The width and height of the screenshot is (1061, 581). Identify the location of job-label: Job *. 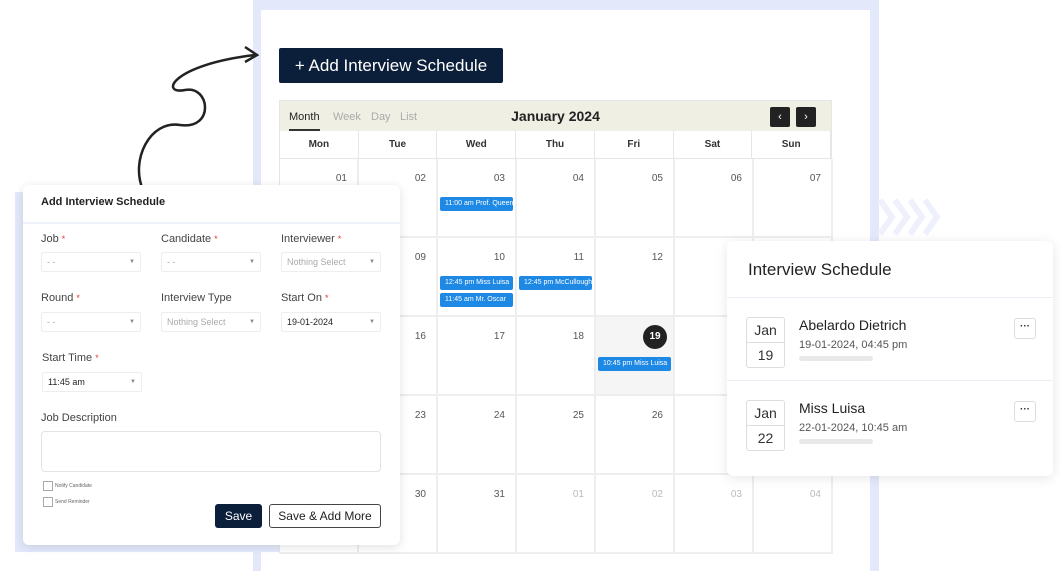
(53, 239).